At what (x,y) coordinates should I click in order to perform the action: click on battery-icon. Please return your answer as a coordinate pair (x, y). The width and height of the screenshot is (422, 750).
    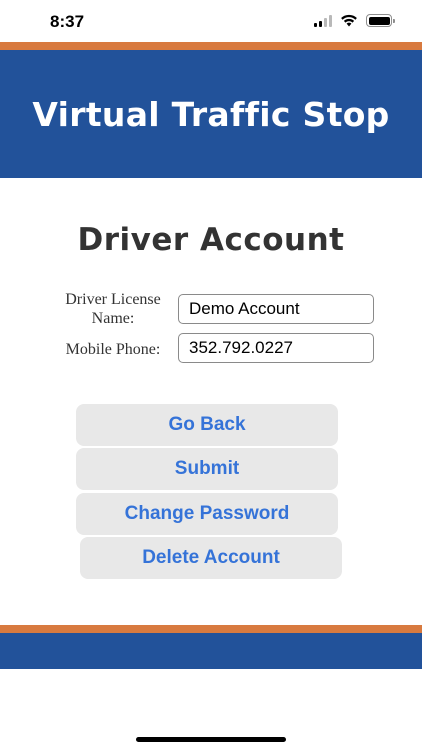
    Looking at the image, I should click on (380, 20).